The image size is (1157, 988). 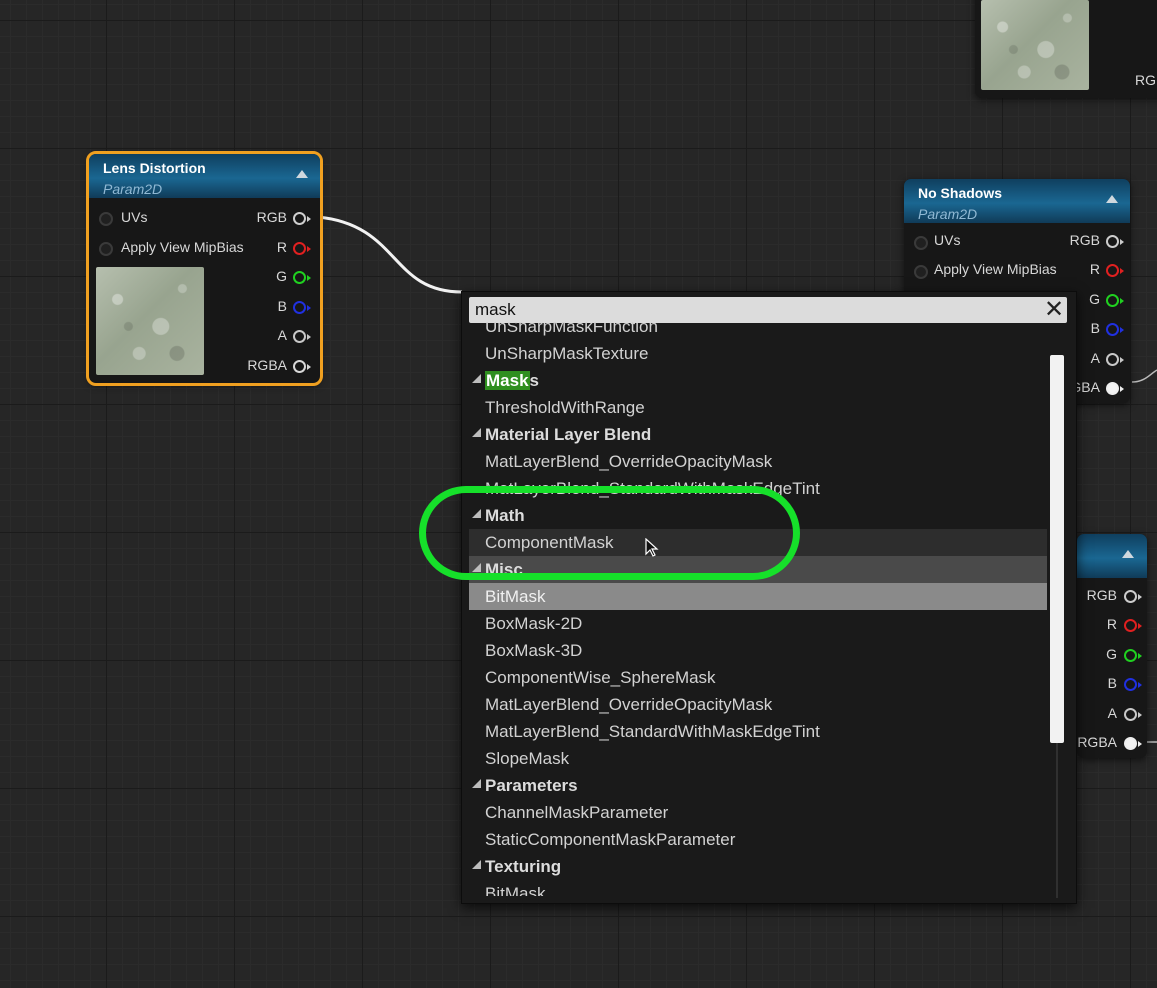 What do you see at coordinates (609, 533) in the screenshot?
I see `annotation-highlight` at bounding box center [609, 533].